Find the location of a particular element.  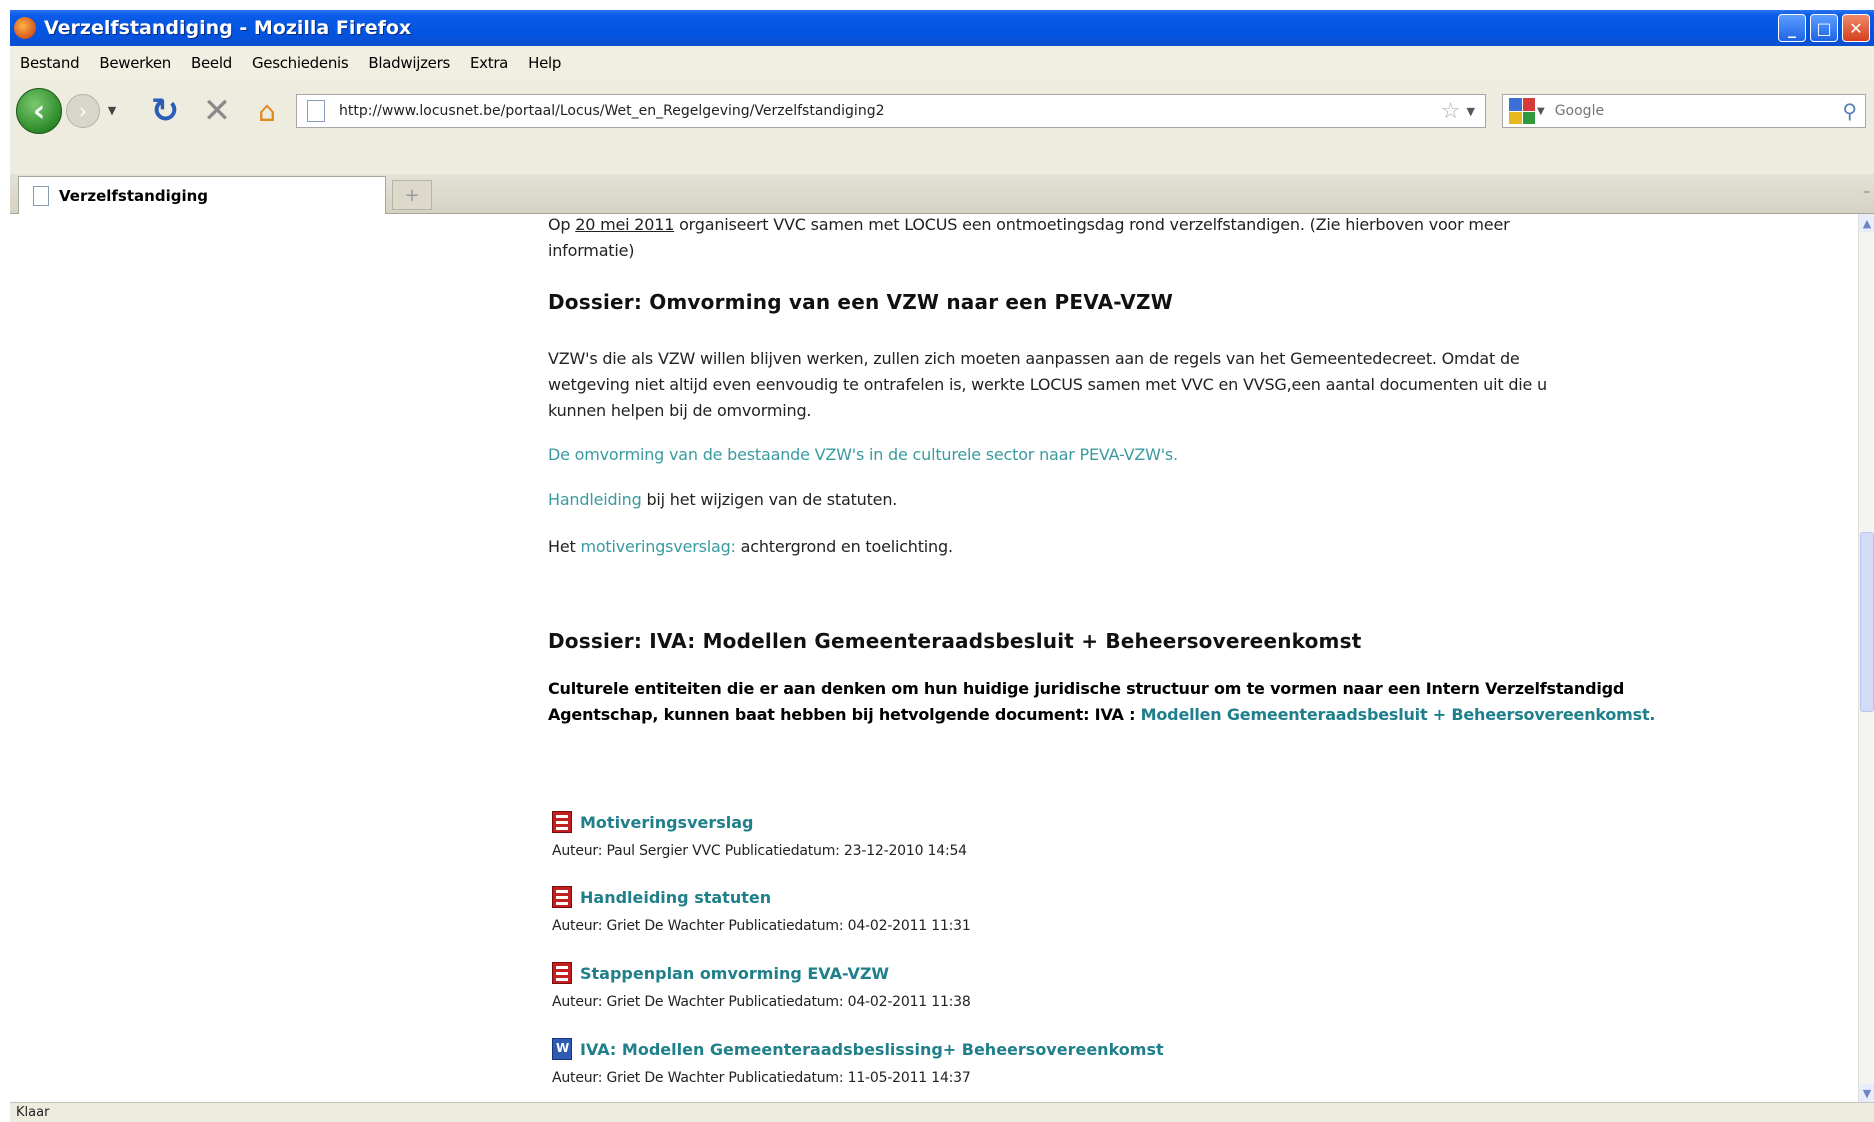

search-bar: ▼ ⚲ is located at coordinates (1684, 111).